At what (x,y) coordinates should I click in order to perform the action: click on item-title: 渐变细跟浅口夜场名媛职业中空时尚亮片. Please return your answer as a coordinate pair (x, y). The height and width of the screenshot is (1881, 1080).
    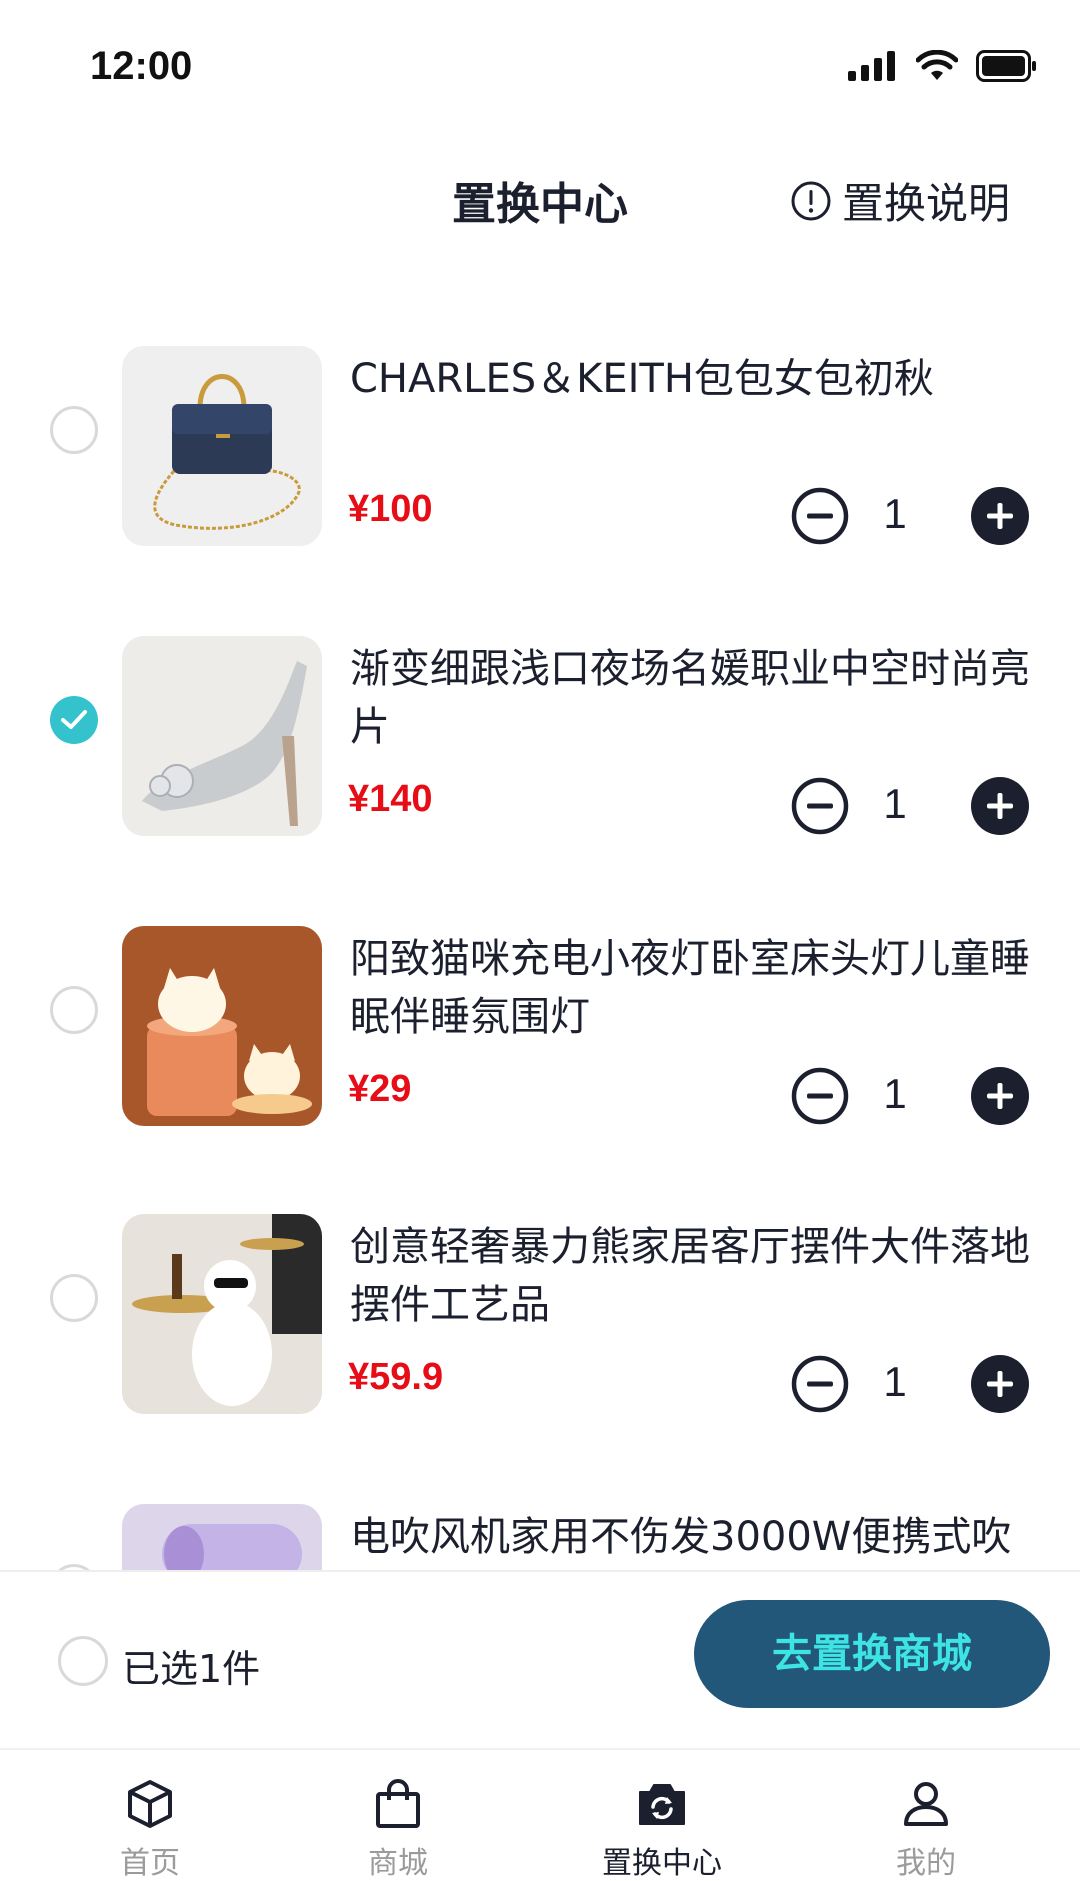
    Looking at the image, I should click on (690, 698).